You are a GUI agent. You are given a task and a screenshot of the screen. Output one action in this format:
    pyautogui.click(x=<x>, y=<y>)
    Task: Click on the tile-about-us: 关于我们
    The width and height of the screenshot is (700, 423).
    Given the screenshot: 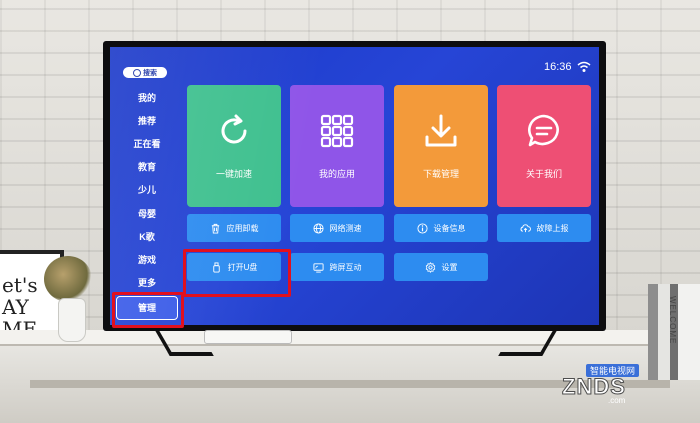 What is the action you would take?
    pyautogui.click(x=544, y=146)
    